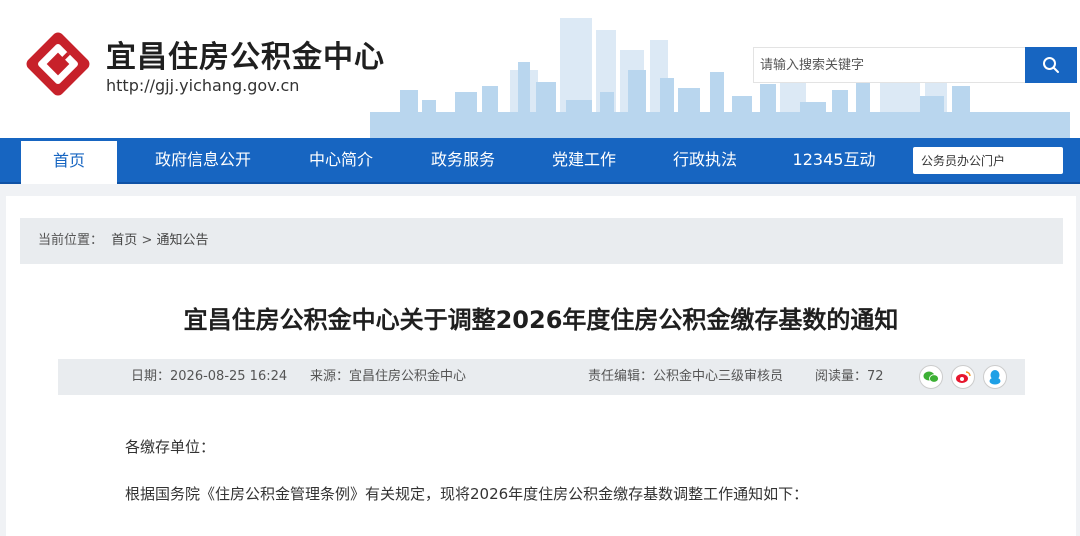 The image size is (1080, 536). Describe the element at coordinates (203, 161) in the screenshot. I see `nav-item-gov-info: 政府信息公开` at that location.